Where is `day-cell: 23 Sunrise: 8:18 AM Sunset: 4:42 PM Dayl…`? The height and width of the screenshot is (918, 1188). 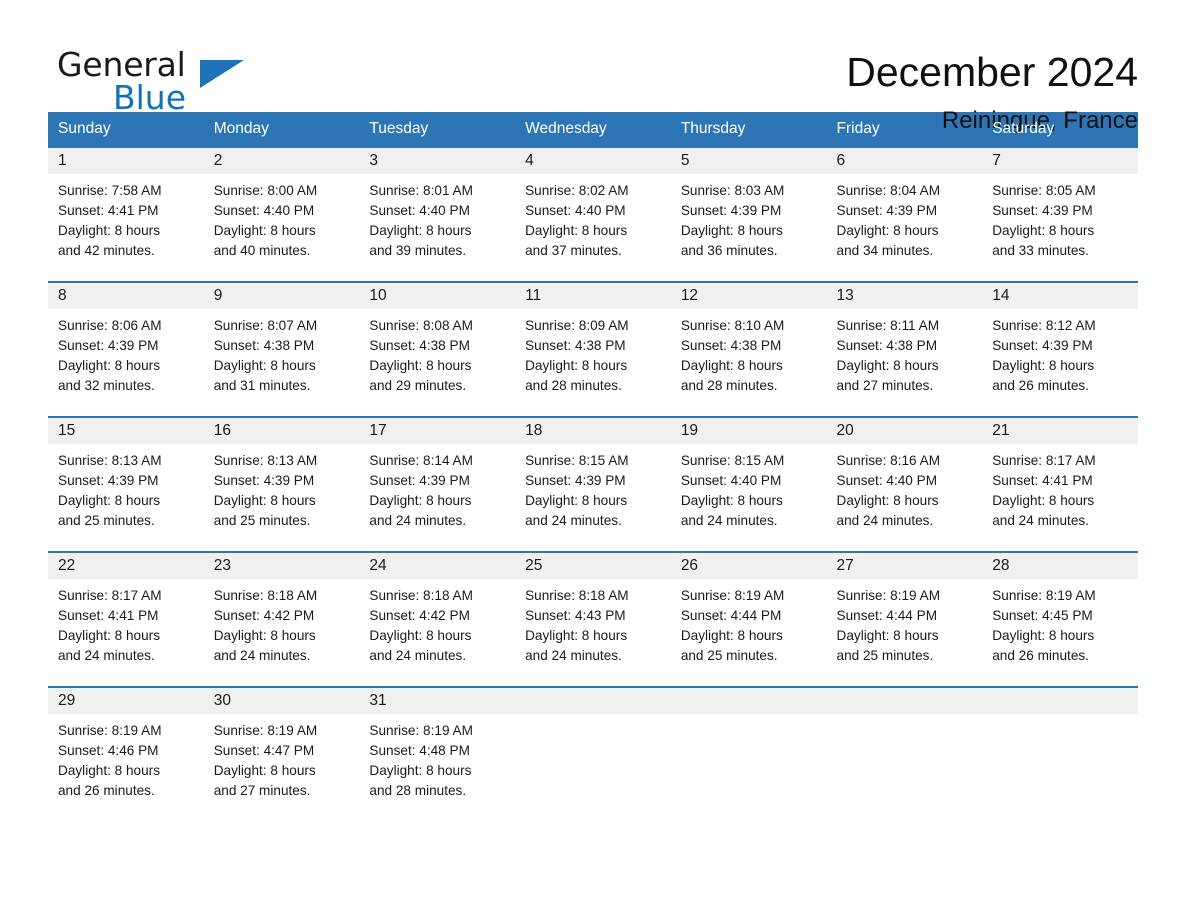
day-cell: 23 Sunrise: 8:18 AM Sunset: 4:42 PM Dayl… is located at coordinates (281, 618).